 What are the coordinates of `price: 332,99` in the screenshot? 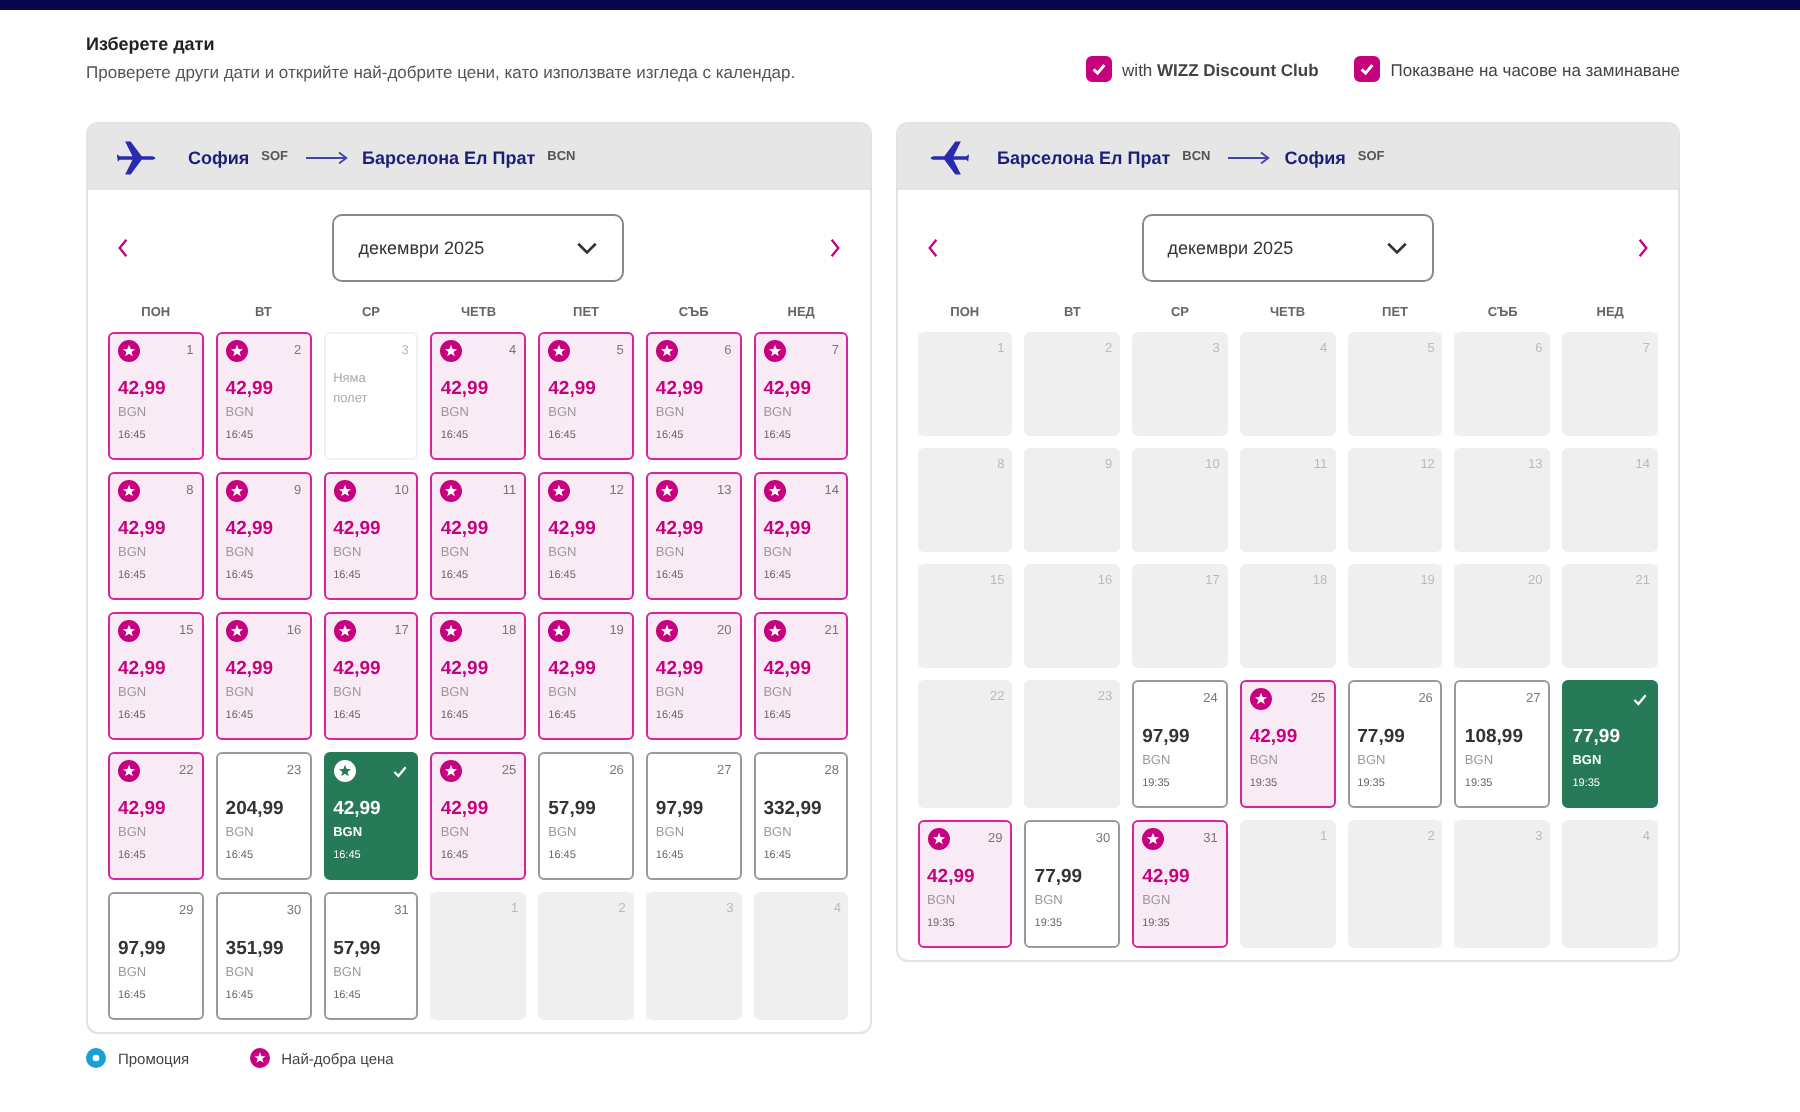 It's located at (793, 809).